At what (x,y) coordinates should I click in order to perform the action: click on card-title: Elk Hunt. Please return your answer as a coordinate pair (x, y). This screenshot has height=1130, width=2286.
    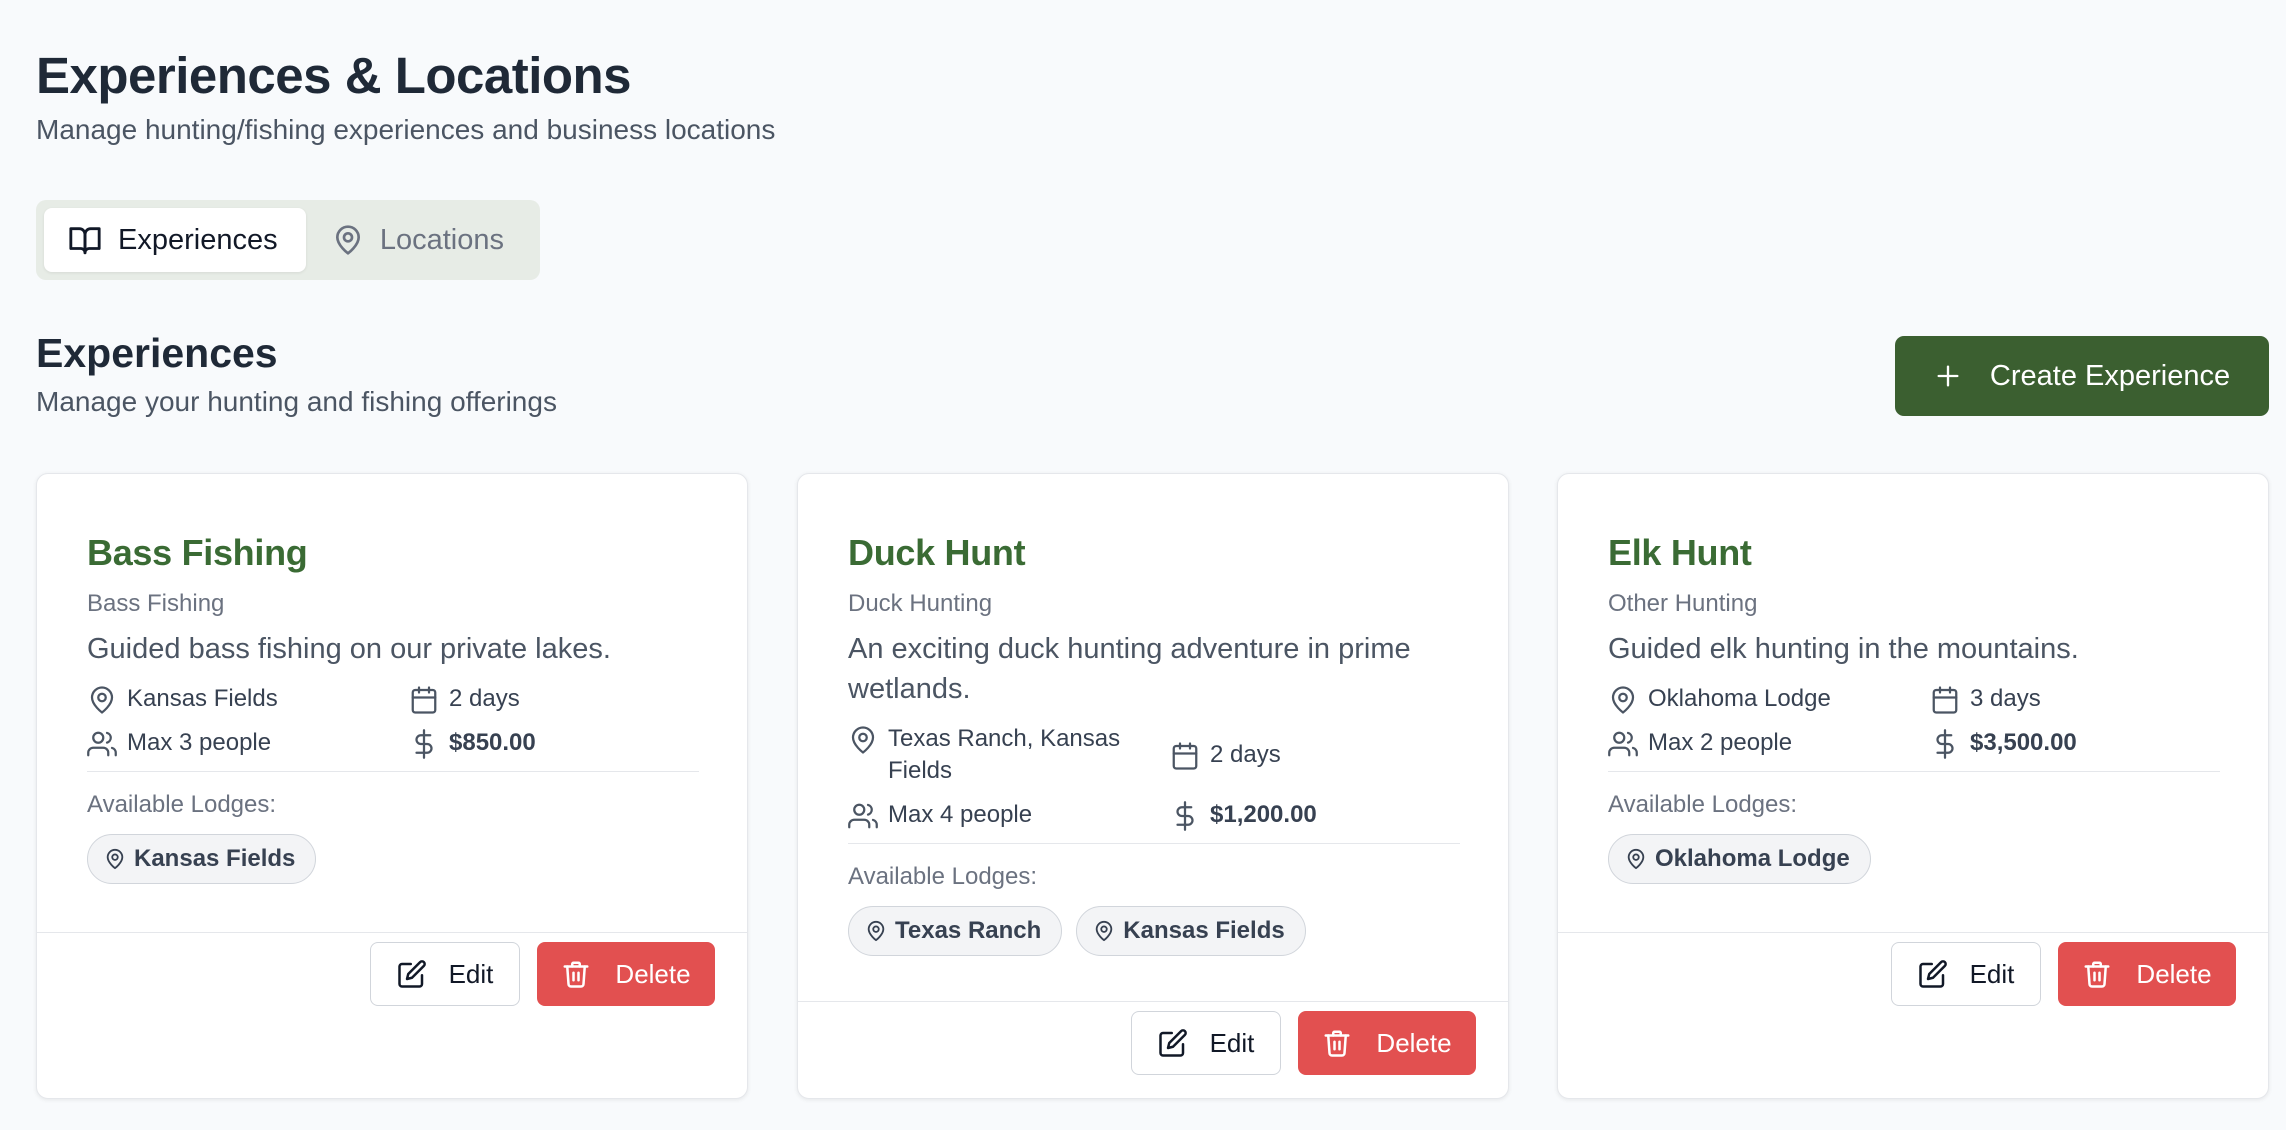
    Looking at the image, I should click on (1680, 552).